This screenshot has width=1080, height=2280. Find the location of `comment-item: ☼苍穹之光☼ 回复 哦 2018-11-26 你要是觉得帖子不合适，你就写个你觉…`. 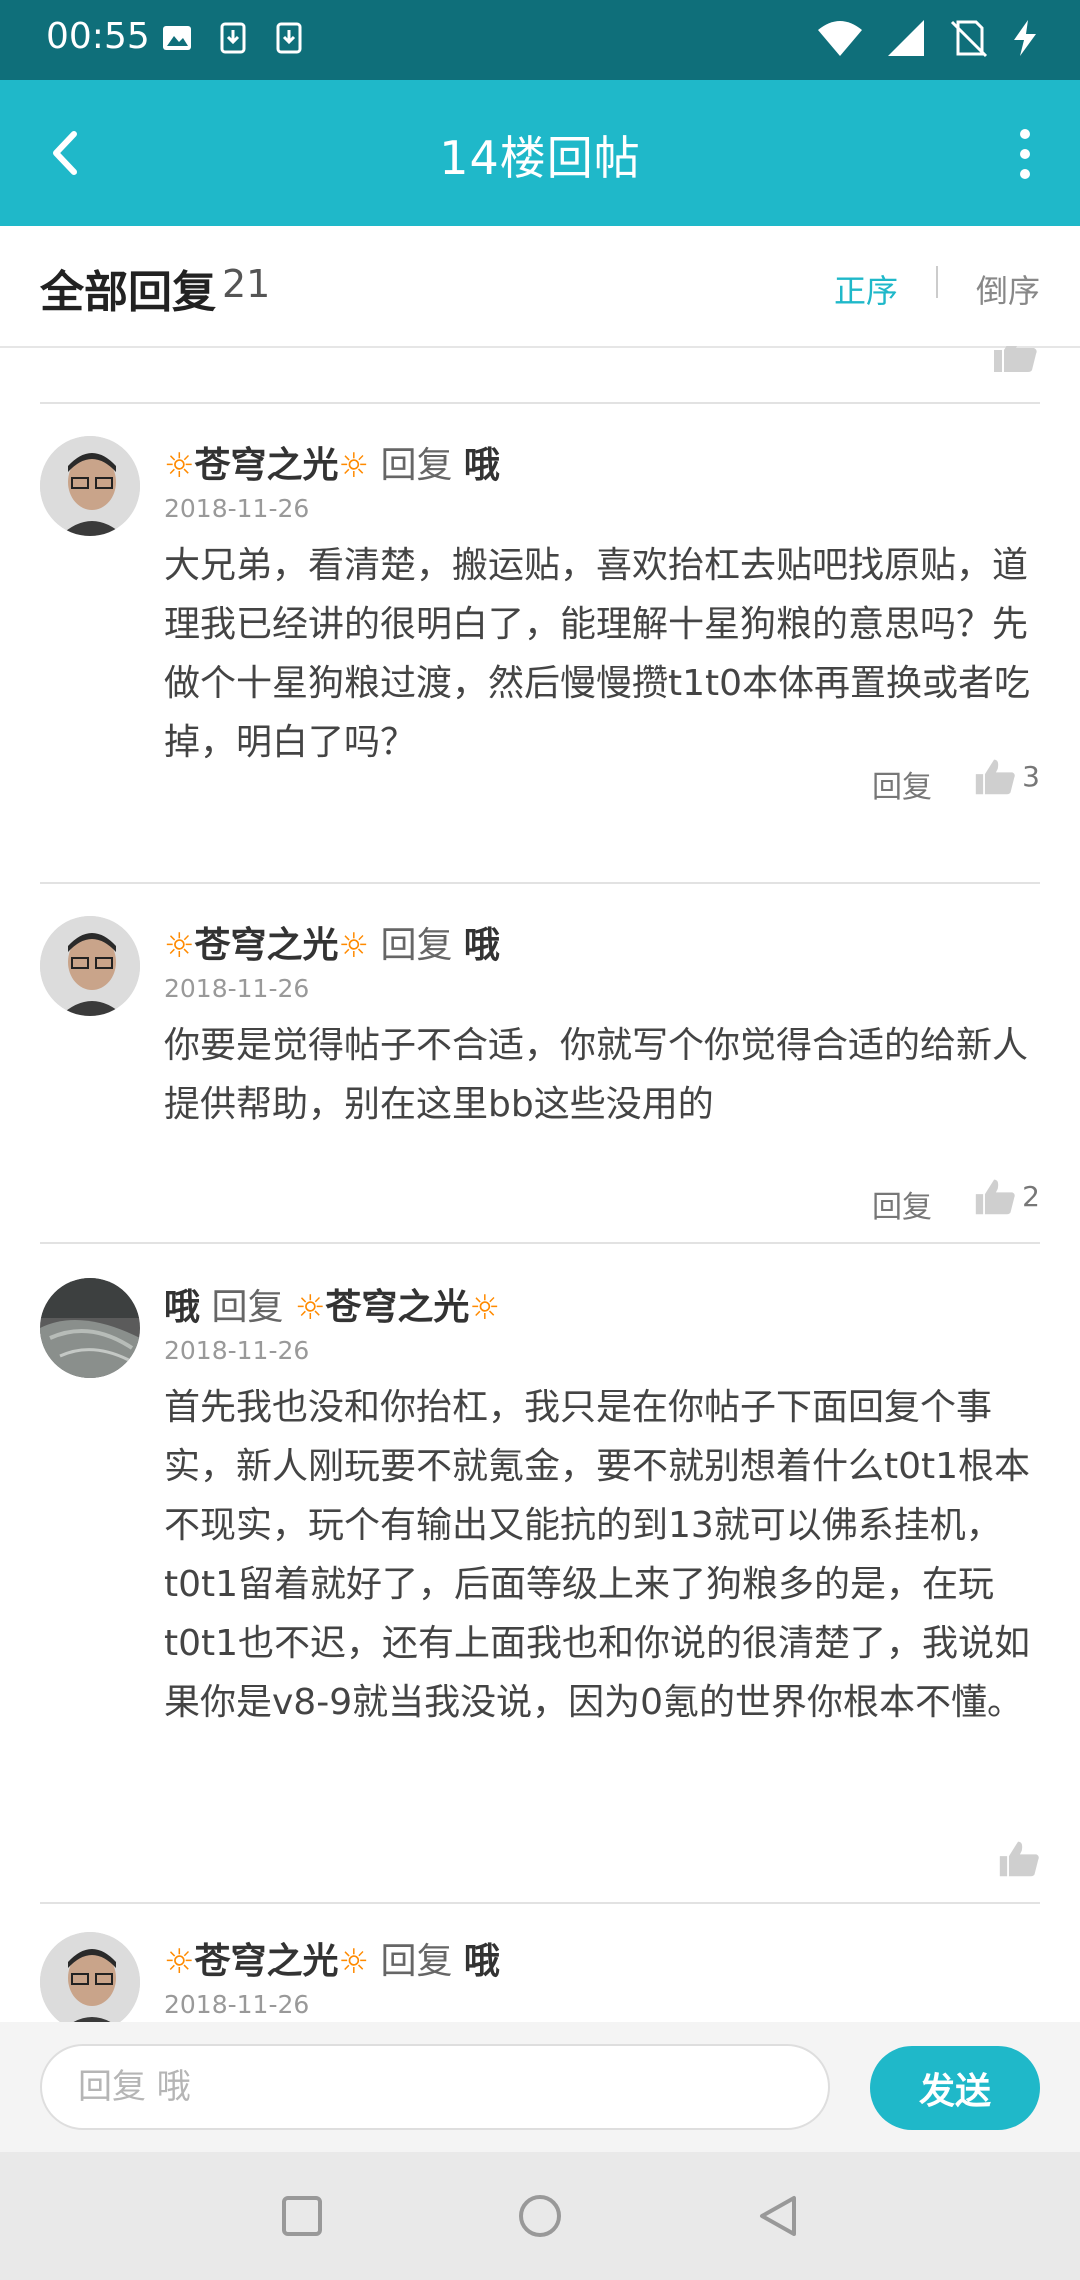

comment-item: ☼苍穹之光☼ 回复 哦 2018-11-26 你要是觉得帖子不合适，你就写个你觉… is located at coordinates (540, 1076).